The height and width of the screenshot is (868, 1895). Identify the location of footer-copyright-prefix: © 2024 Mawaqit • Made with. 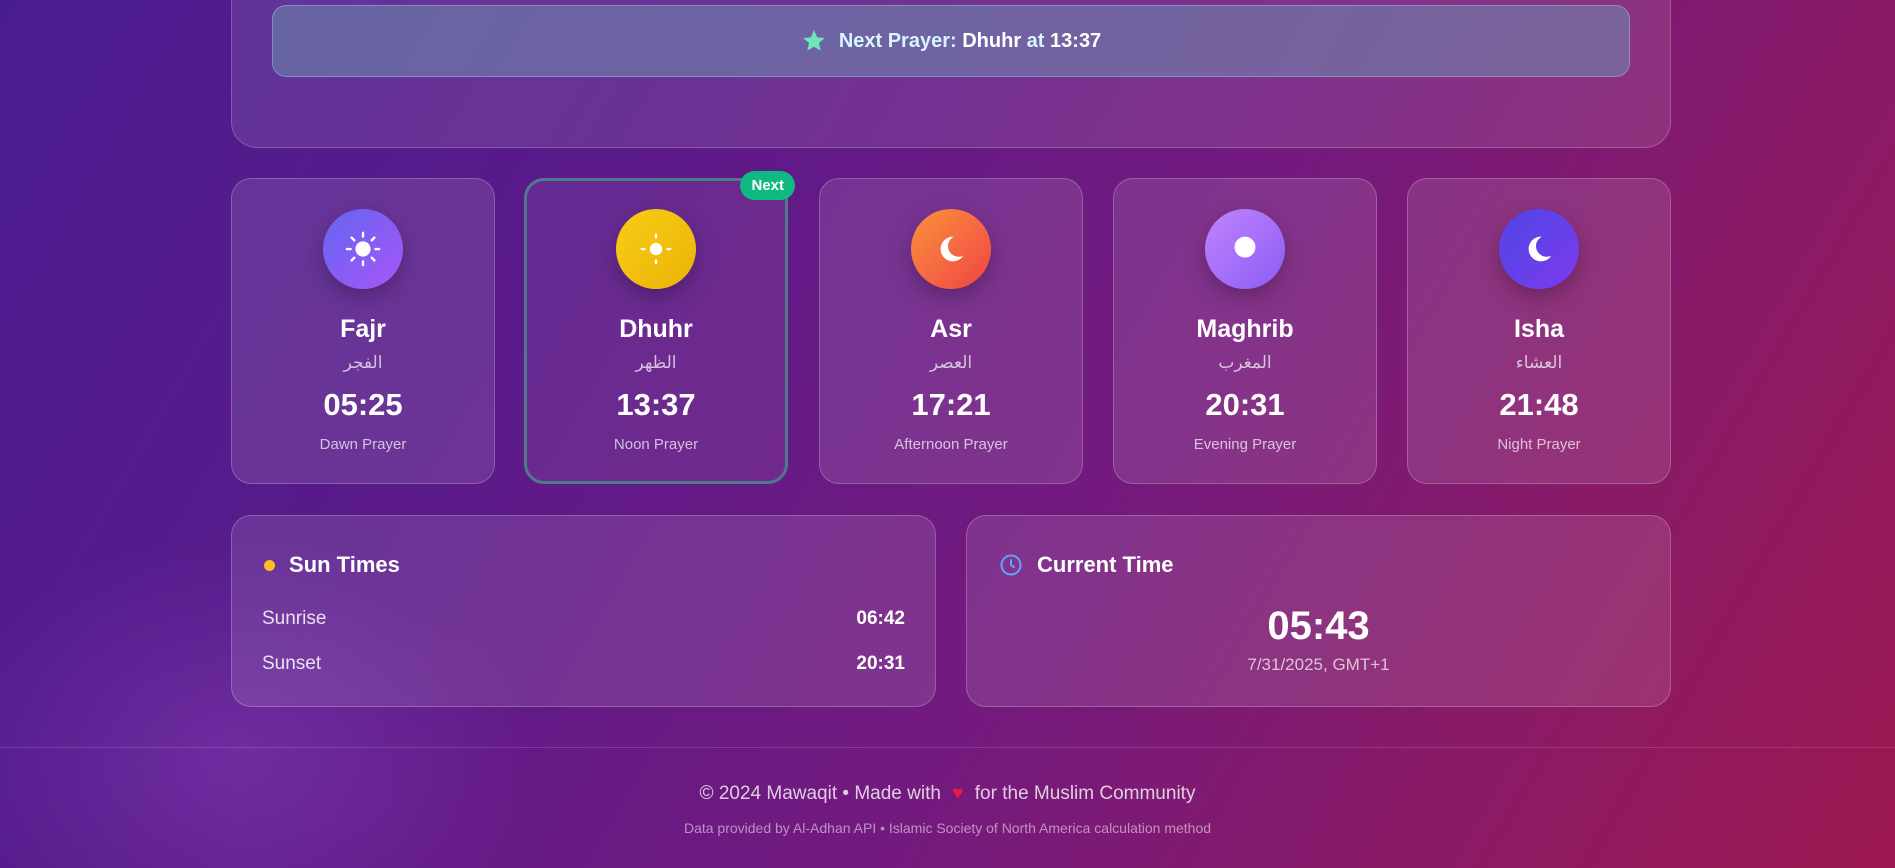
(820, 793).